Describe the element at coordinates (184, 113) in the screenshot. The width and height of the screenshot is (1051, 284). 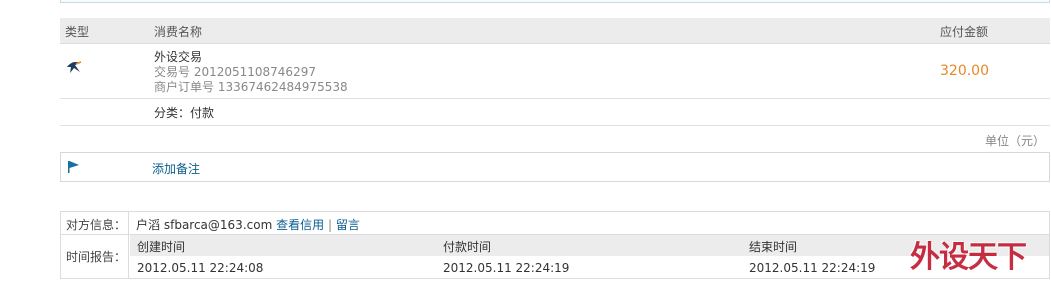
I see `category-label: 分类：付款` at that location.